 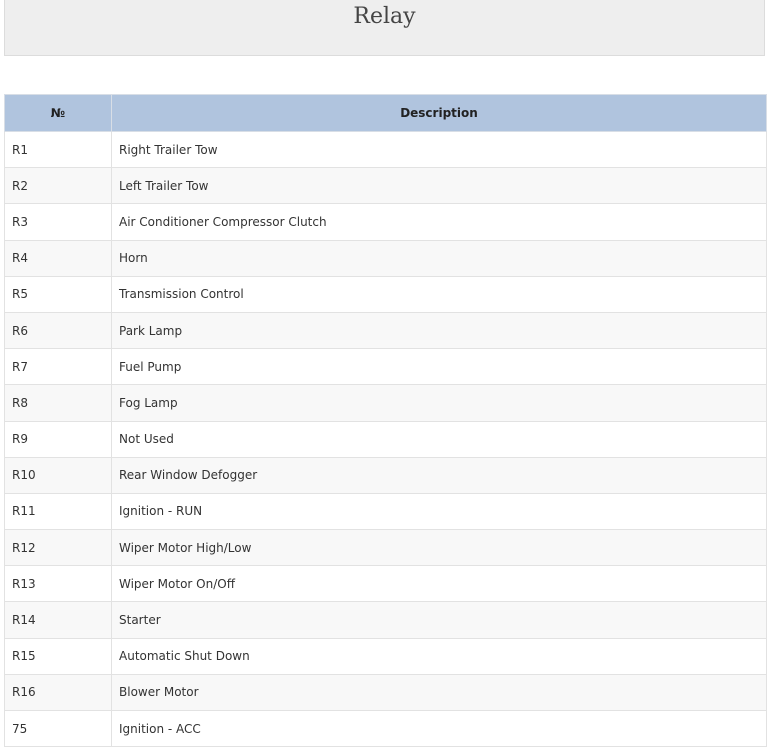 I want to click on table-row: R14 Starter, so click(x=385, y=620).